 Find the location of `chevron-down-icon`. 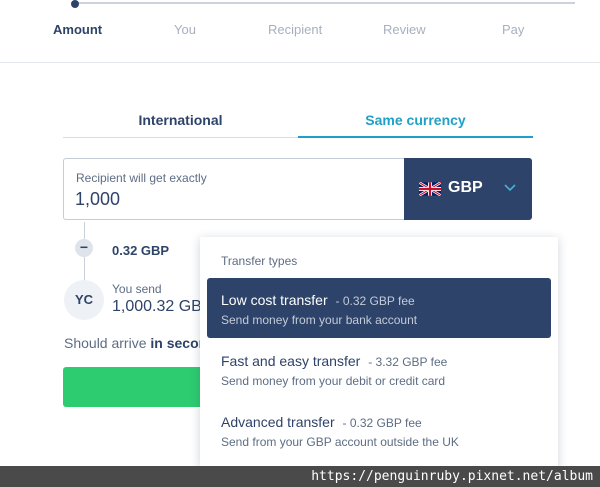

chevron-down-icon is located at coordinates (510, 187).